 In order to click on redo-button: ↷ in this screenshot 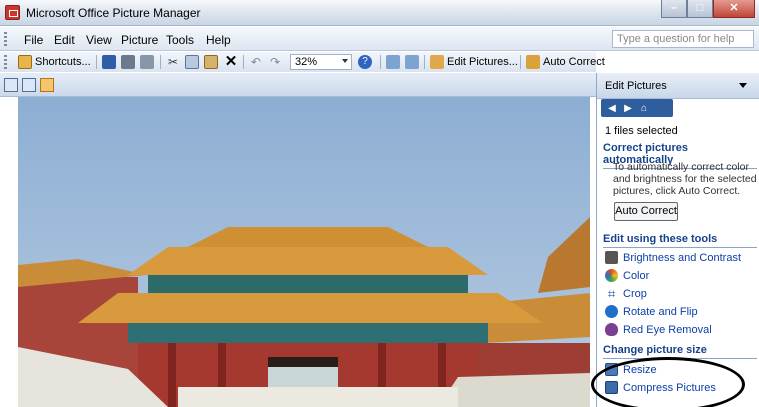, I will do `click(275, 62)`.